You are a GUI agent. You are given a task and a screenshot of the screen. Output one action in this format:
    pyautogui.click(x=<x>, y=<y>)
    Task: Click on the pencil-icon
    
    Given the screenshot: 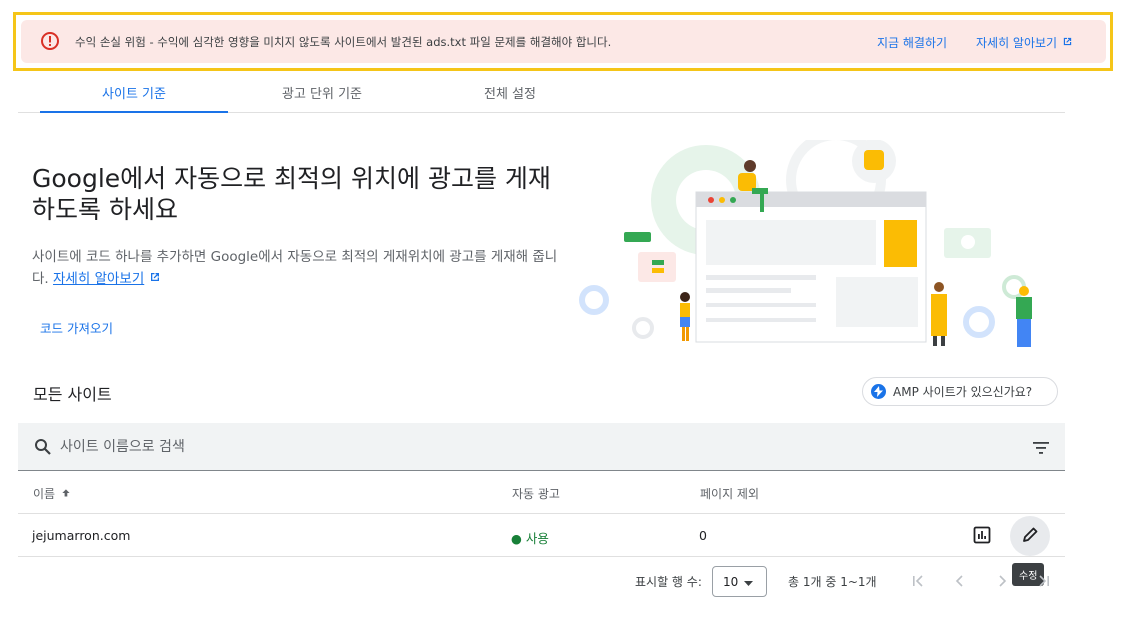 What is the action you would take?
    pyautogui.click(x=1030, y=536)
    